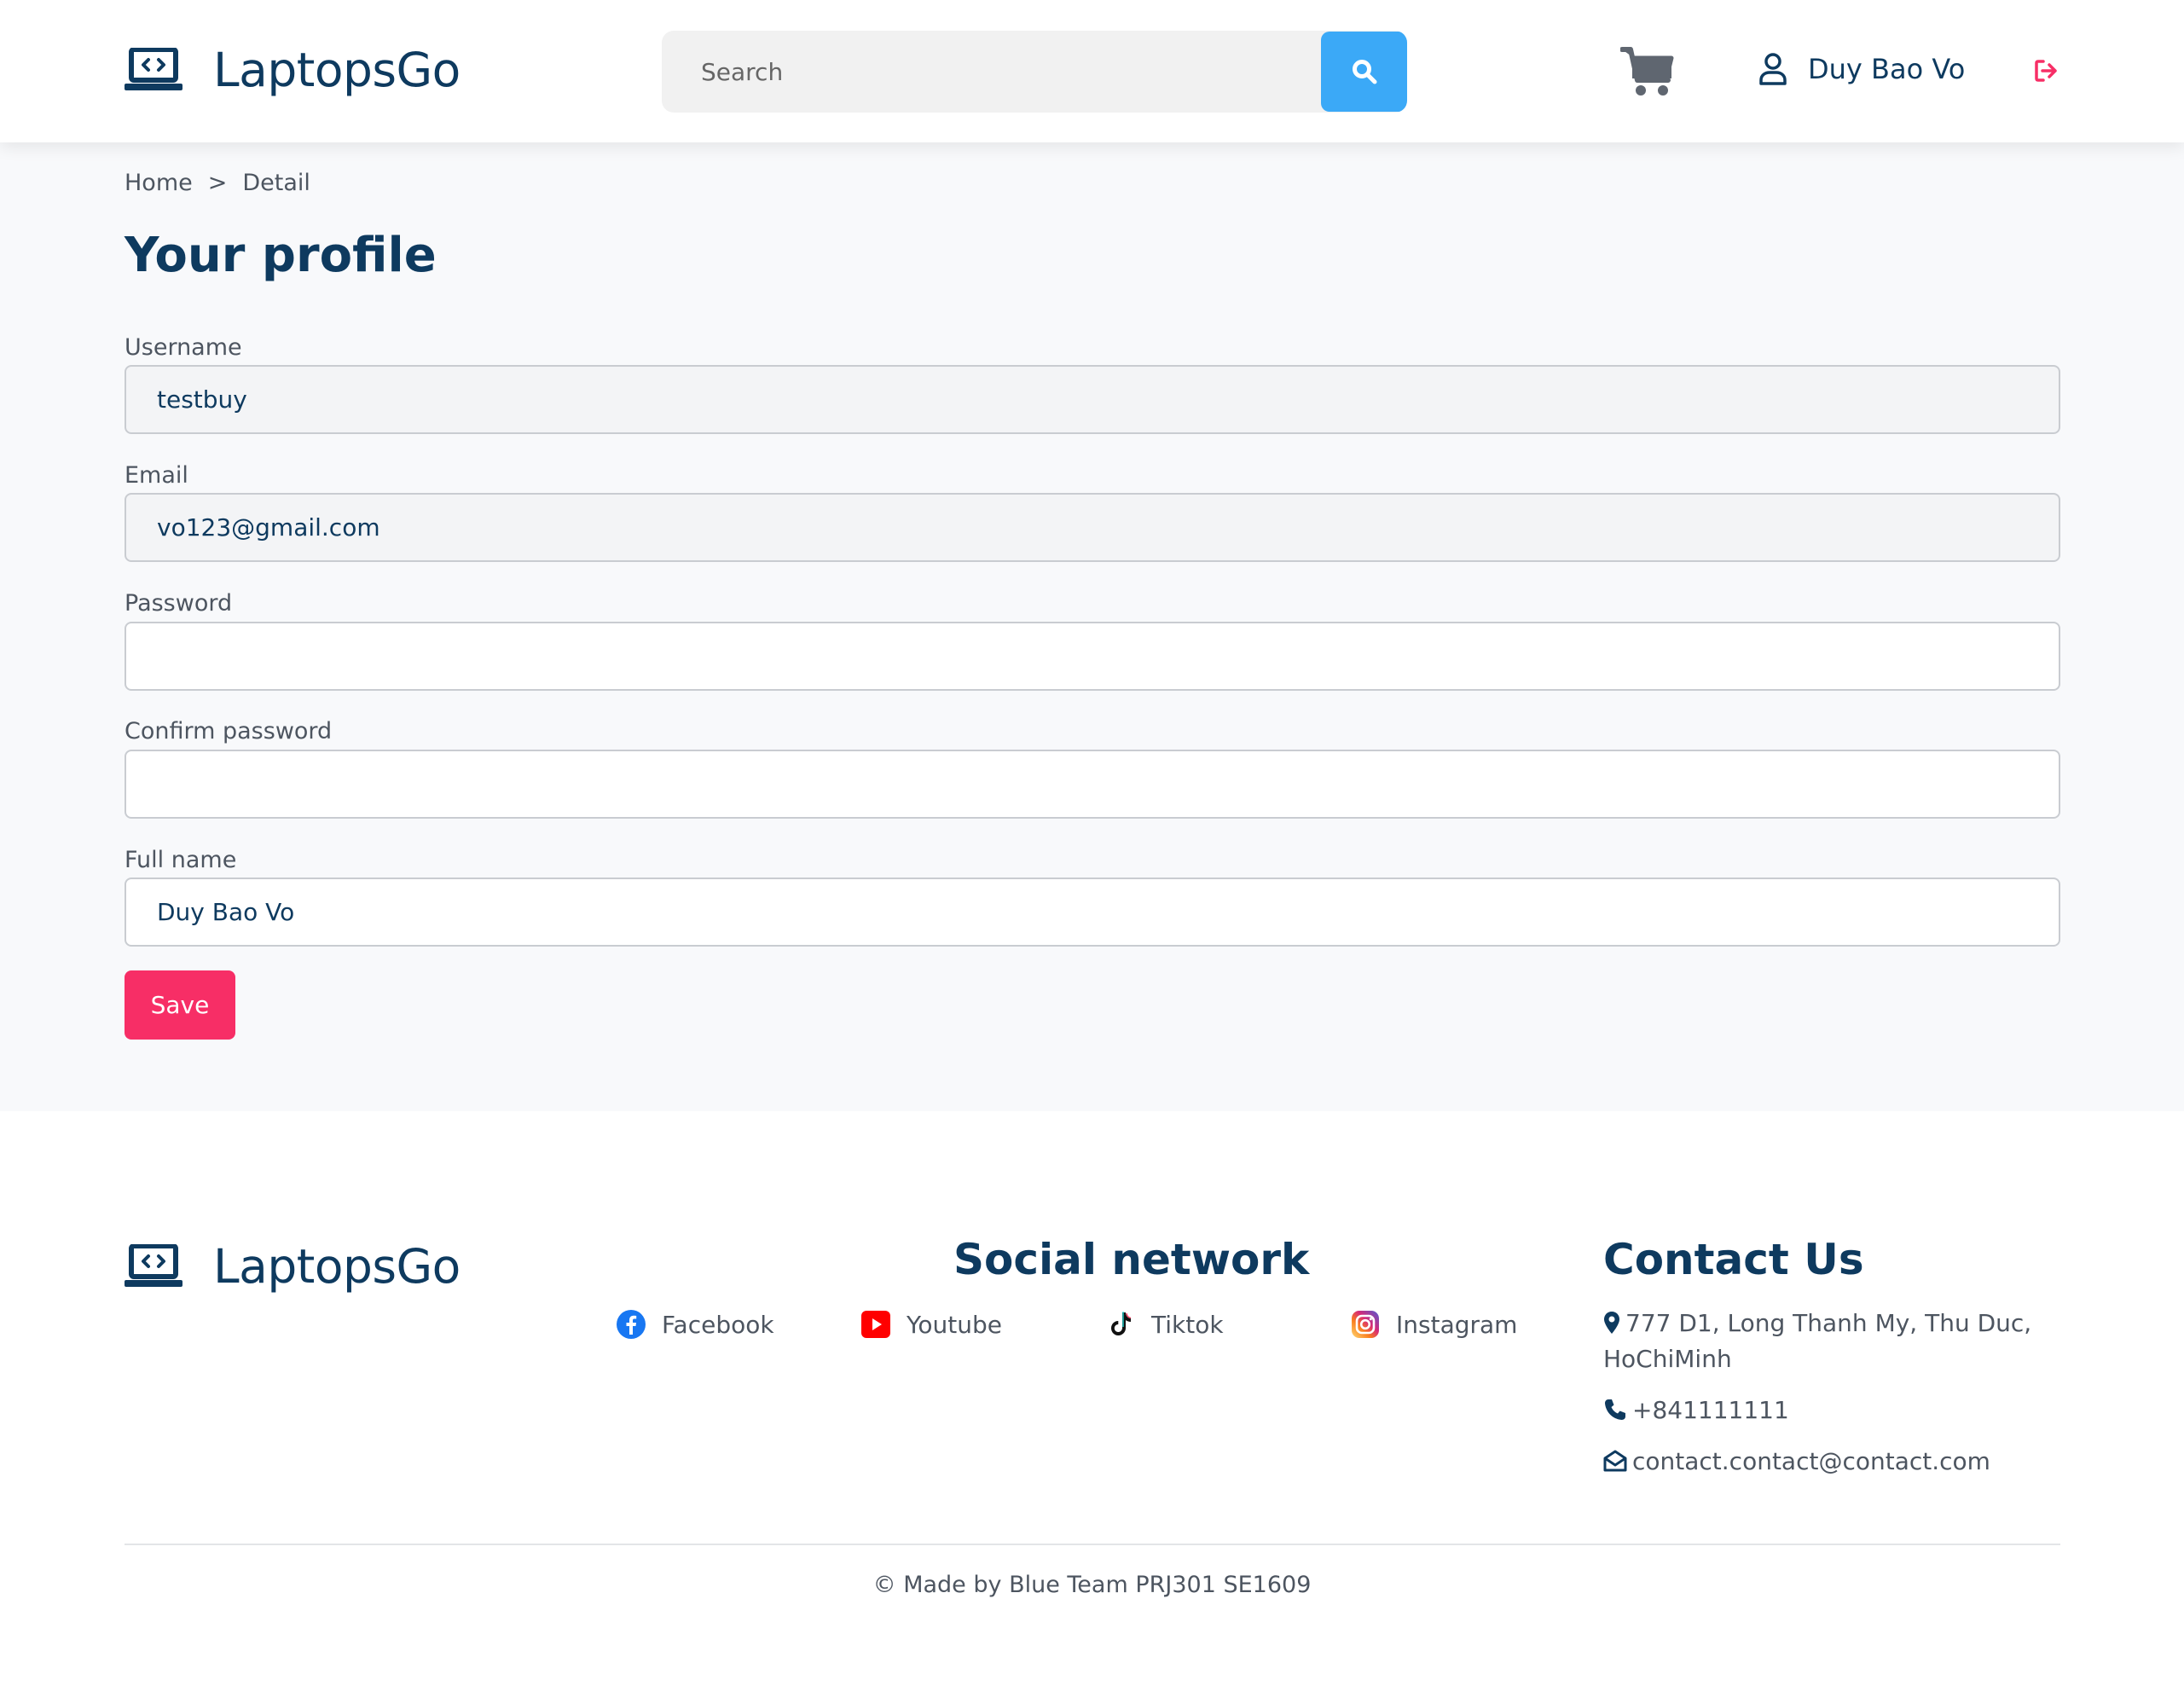 This screenshot has height=1703, width=2184. I want to click on social-link-facebook: Facebook, so click(695, 1324).